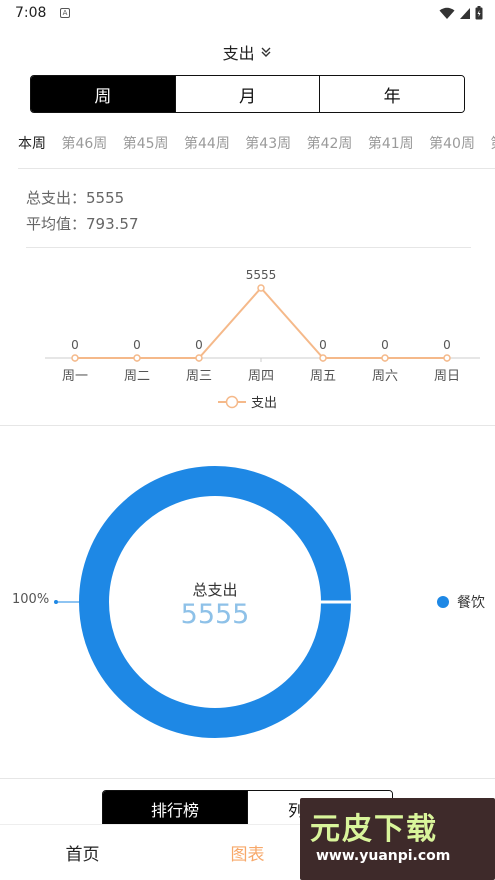 Image resolution: width=495 pixels, height=880 pixels. What do you see at coordinates (330, 143) in the screenshot?
I see `week-item: 第42周` at bounding box center [330, 143].